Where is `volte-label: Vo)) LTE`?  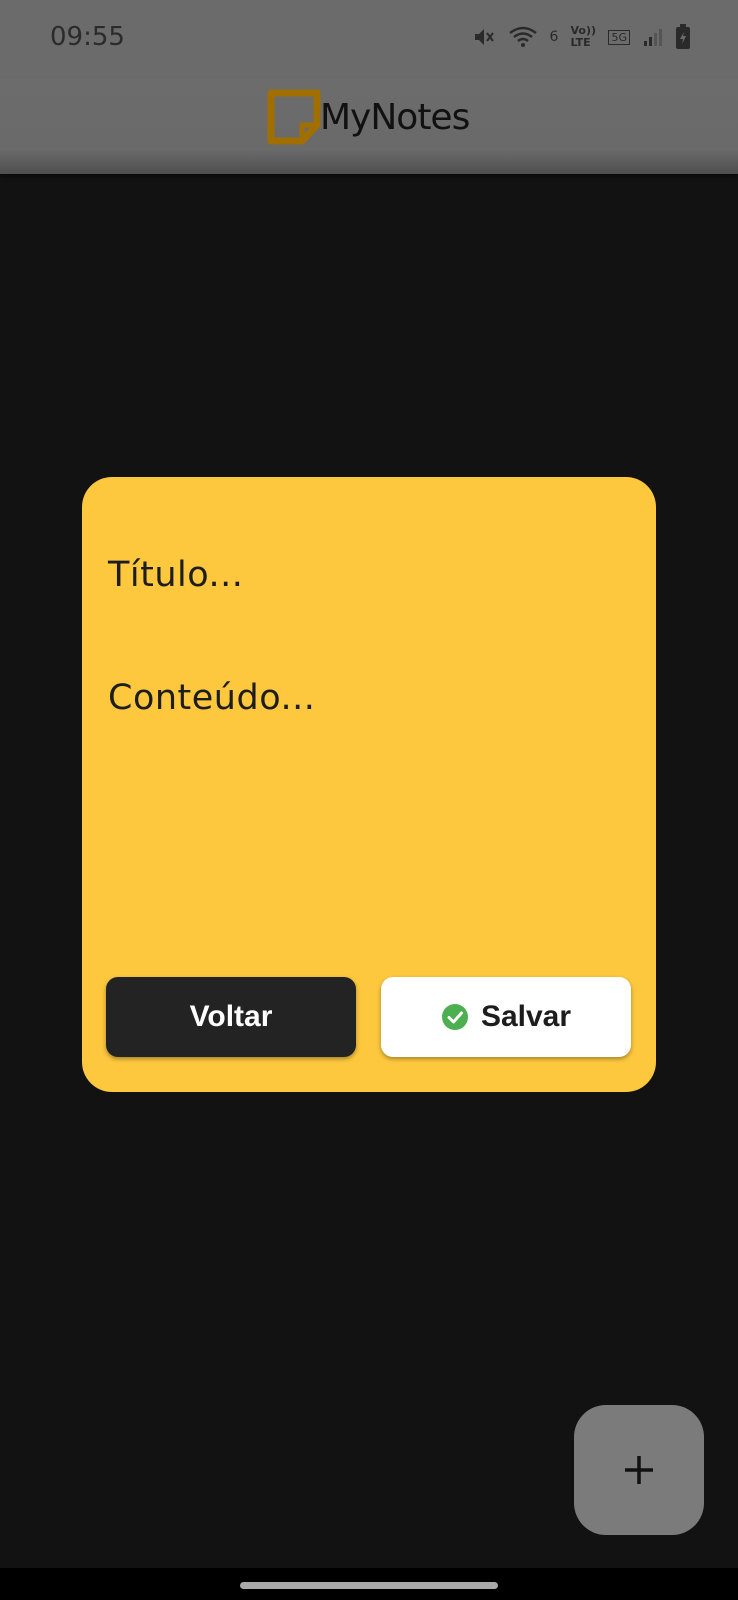
volte-label: Vo)) LTE is located at coordinates (583, 36).